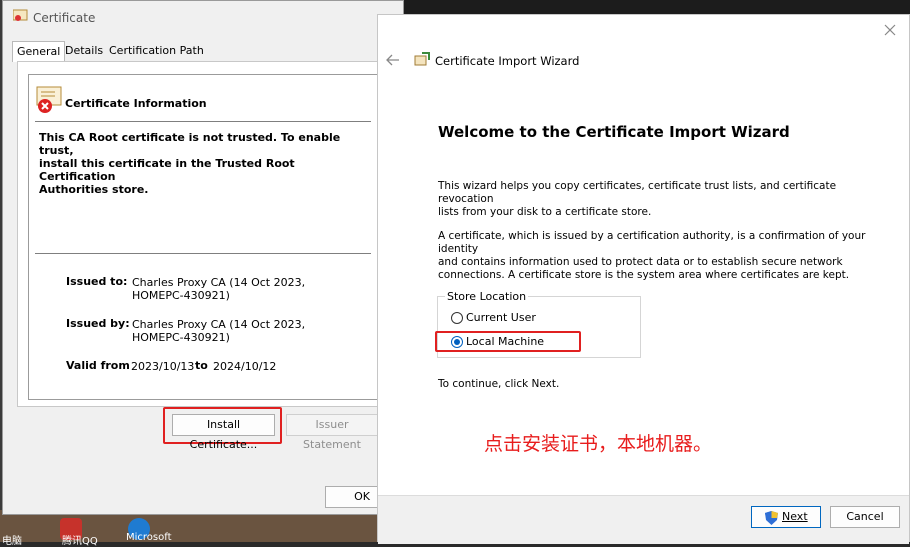  Describe the element at coordinates (149, 537) in the screenshot. I see `desktop-label-microsoft: Microsoft` at that location.